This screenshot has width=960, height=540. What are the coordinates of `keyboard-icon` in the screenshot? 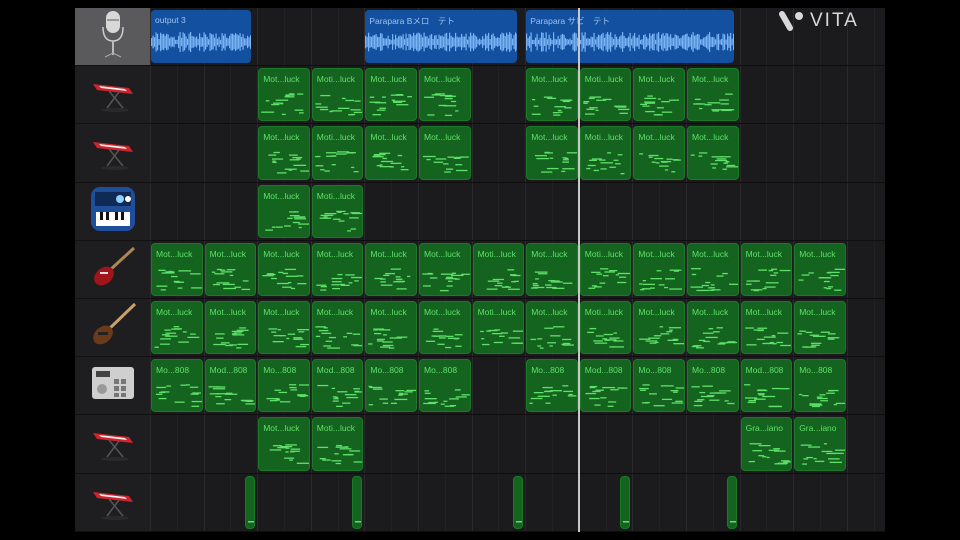 It's located at (113, 94).